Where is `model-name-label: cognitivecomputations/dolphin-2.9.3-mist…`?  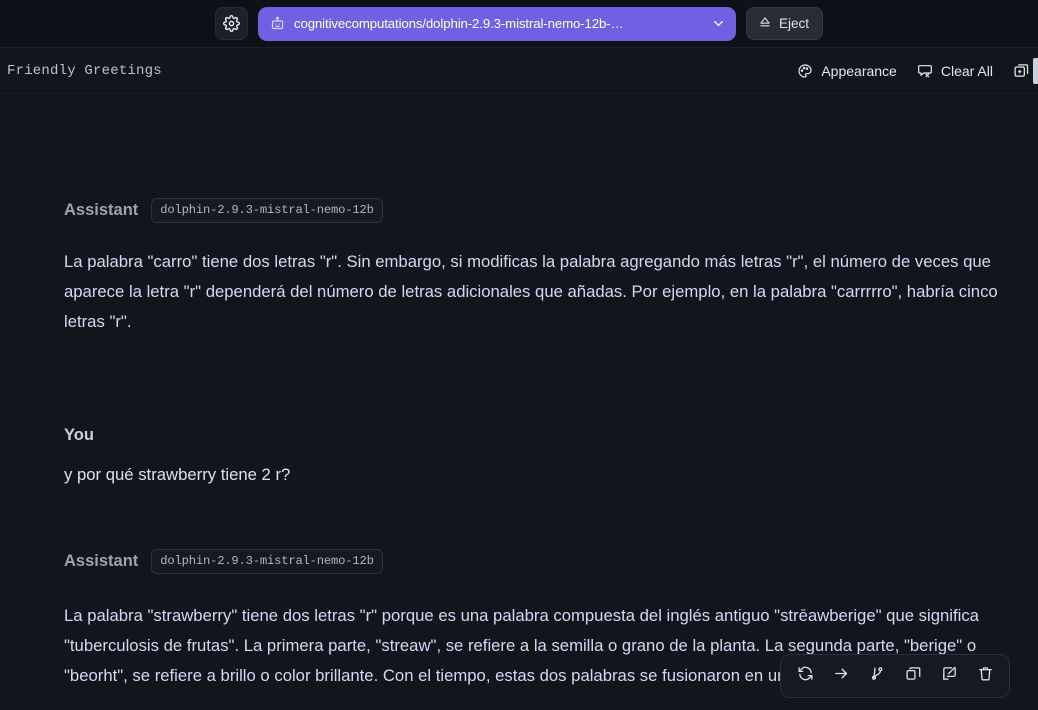 model-name-label: cognitivecomputations/dolphin-2.9.3-mist… is located at coordinates (458, 23).